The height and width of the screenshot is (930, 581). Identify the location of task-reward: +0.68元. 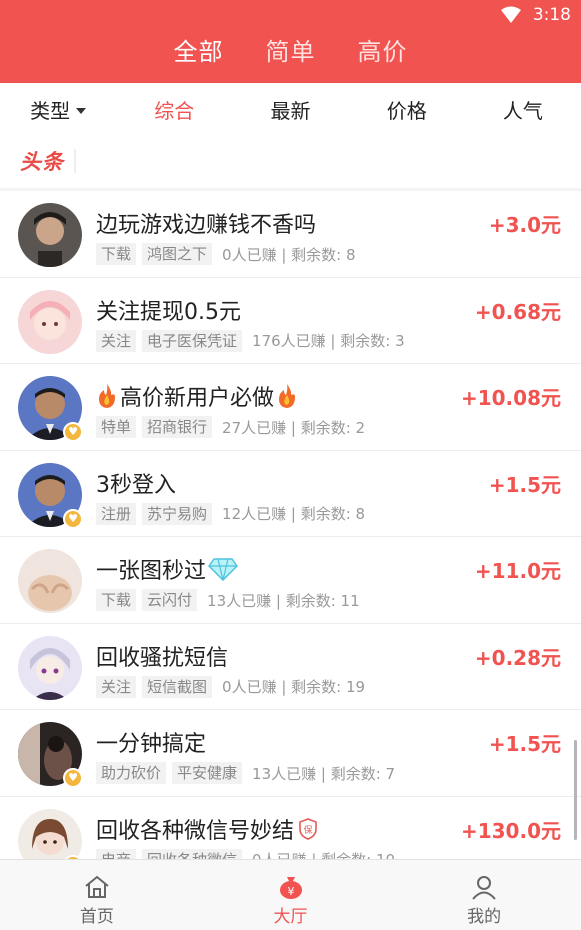
(517, 311).